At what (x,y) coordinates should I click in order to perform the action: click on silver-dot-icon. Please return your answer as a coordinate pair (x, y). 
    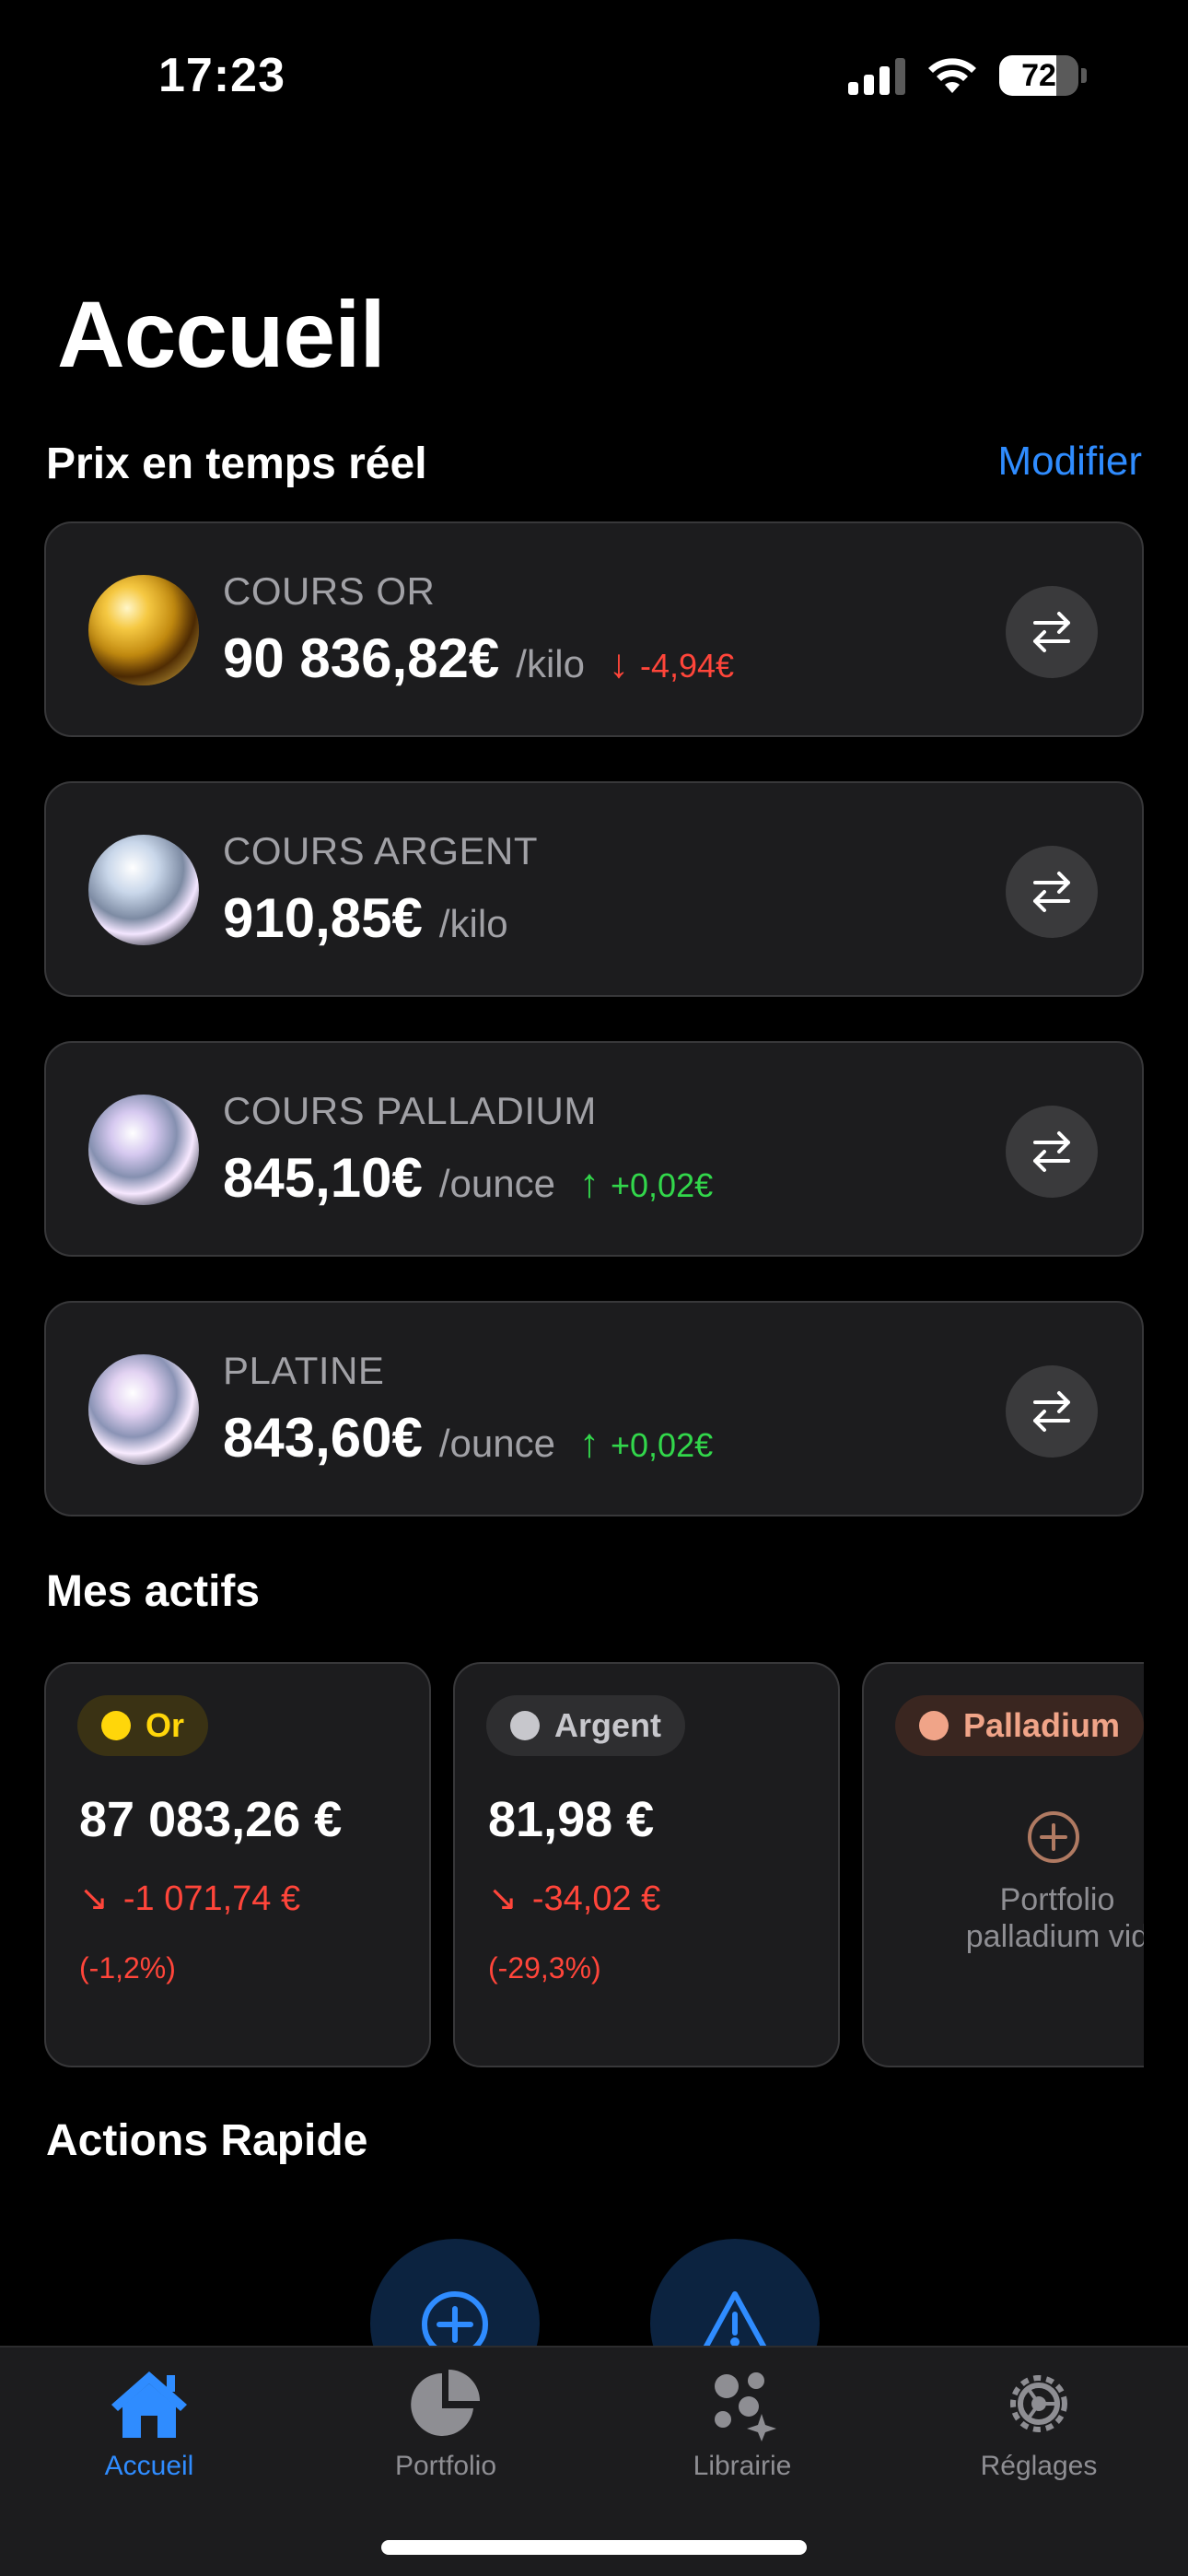
    Looking at the image, I should click on (525, 1725).